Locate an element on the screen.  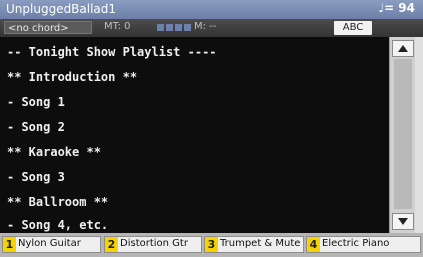
tab-sound-4: 4 Electric Piano is located at coordinates (363, 244).